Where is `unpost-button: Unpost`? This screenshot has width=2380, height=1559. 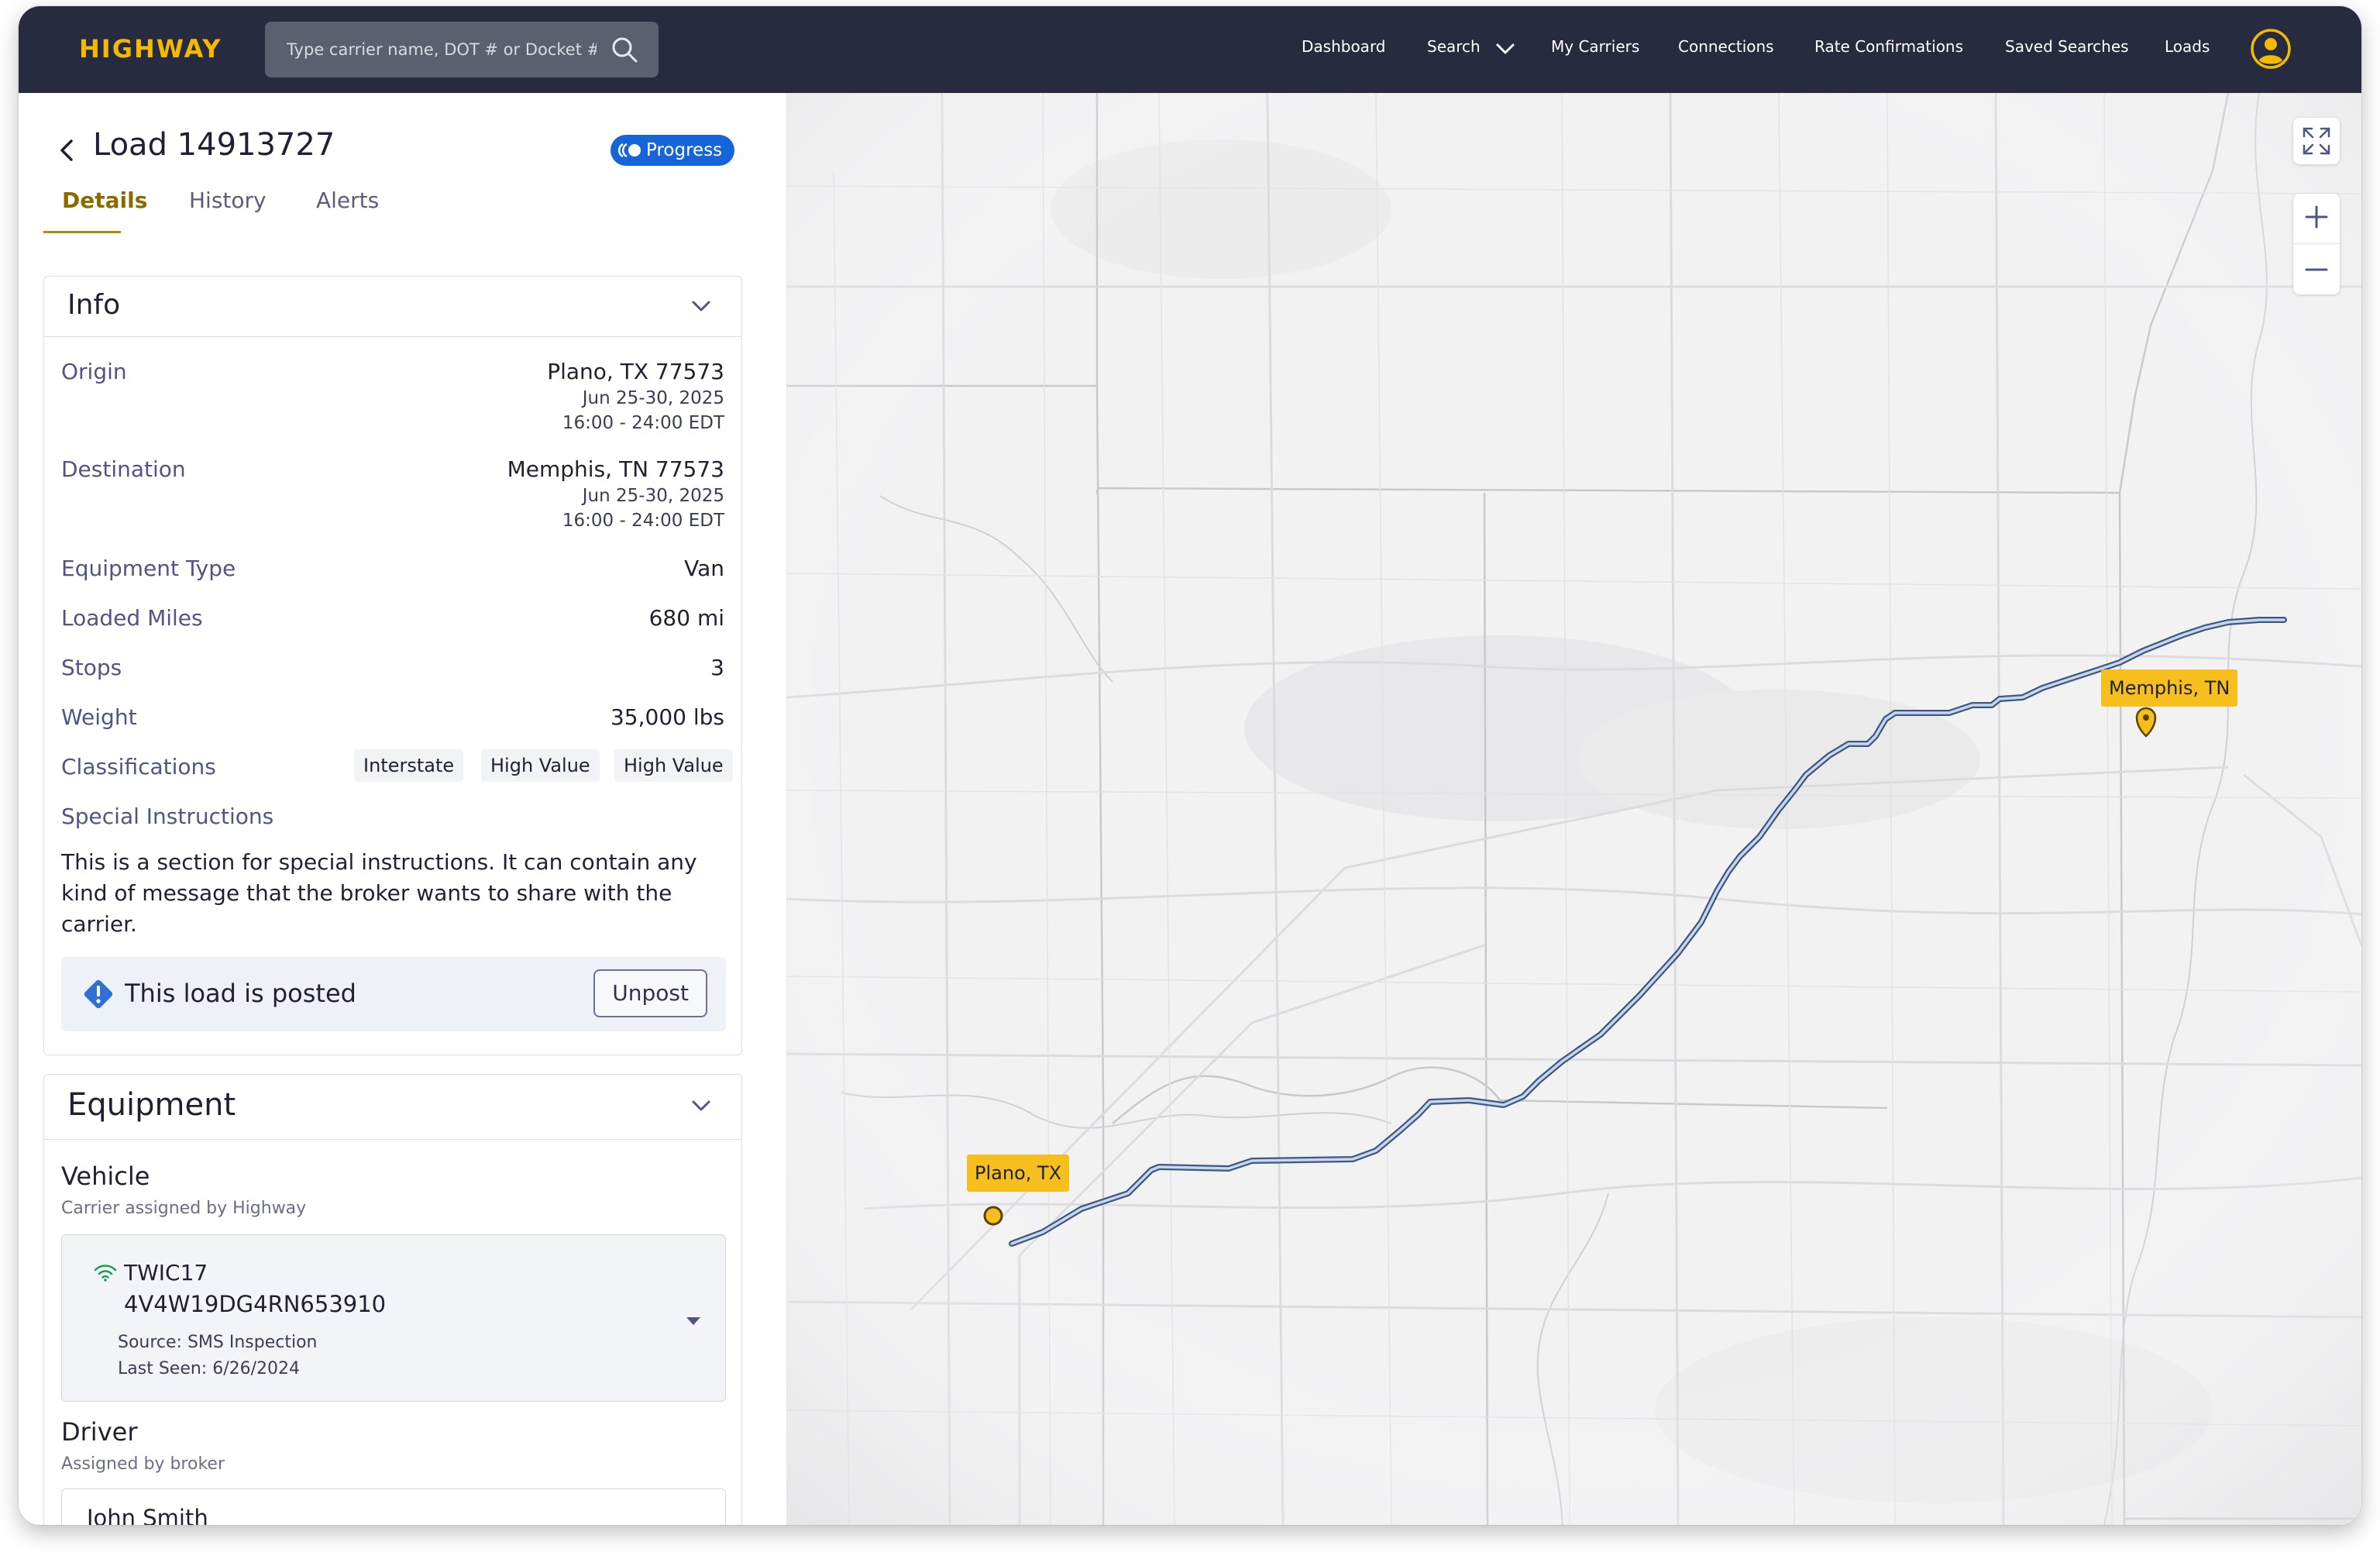
unpost-button: Unpost is located at coordinates (650, 993).